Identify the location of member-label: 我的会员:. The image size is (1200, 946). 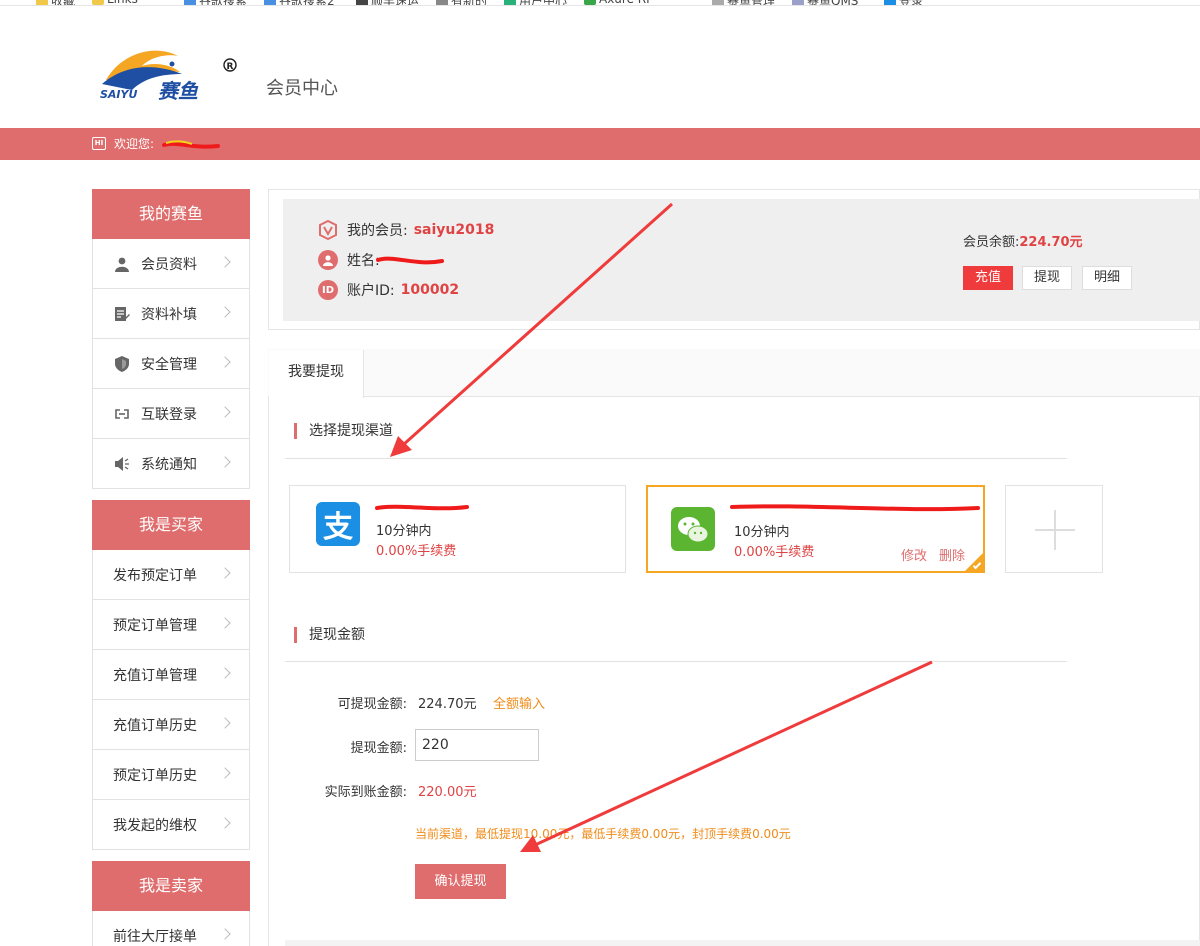
(377, 231).